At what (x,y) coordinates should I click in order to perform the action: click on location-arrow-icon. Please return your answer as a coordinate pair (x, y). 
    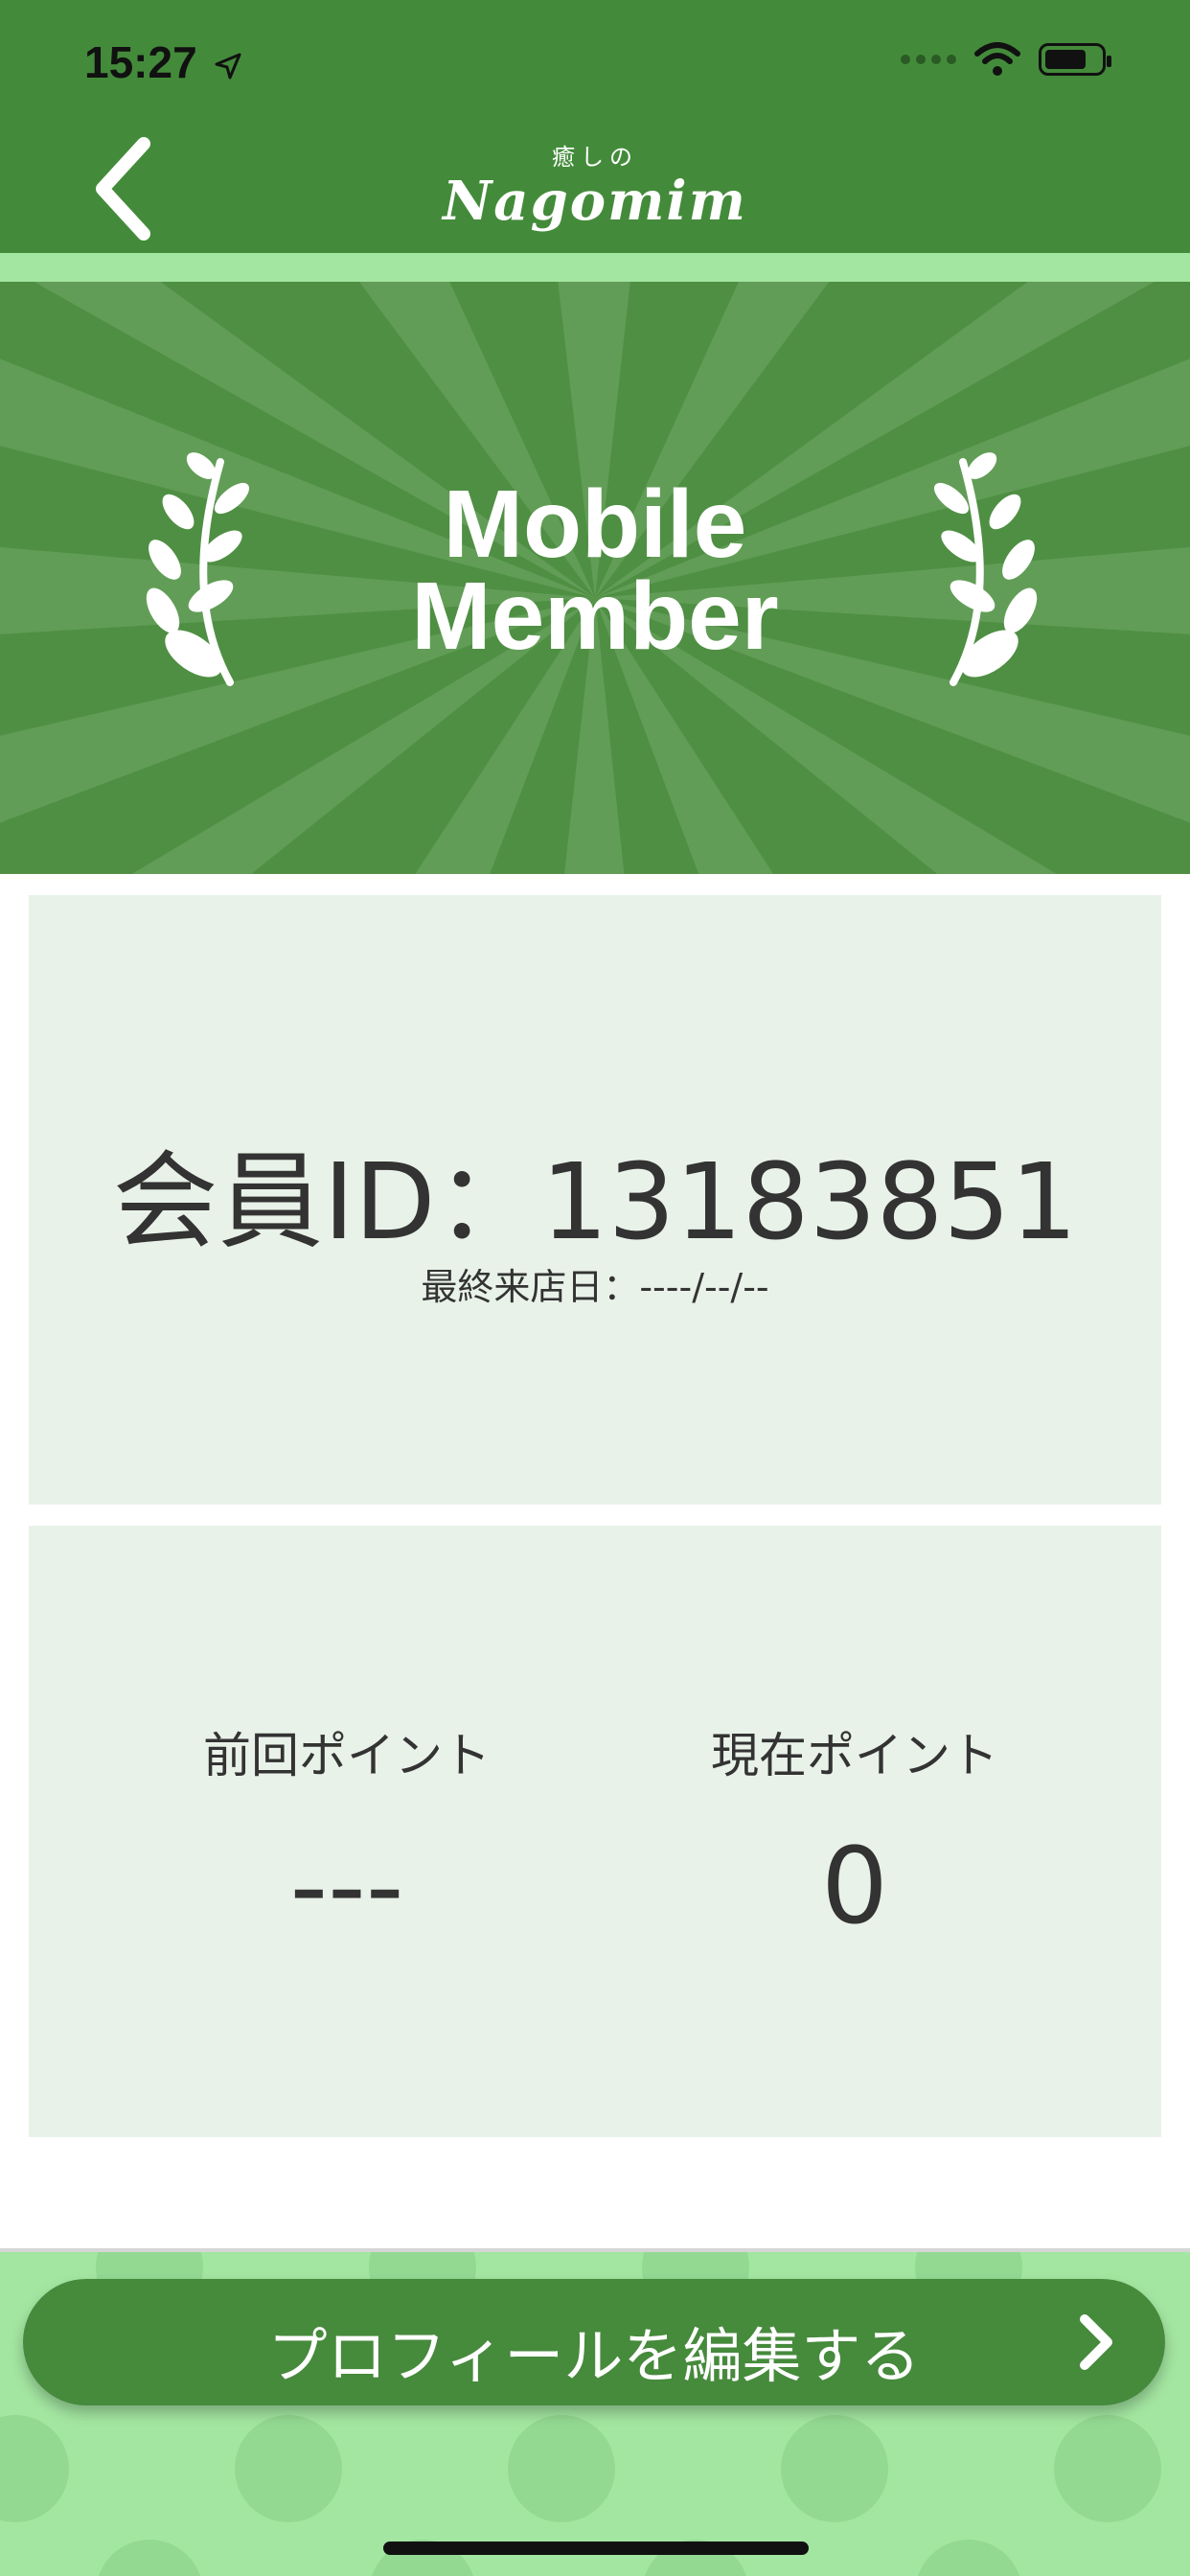
    Looking at the image, I should click on (228, 66).